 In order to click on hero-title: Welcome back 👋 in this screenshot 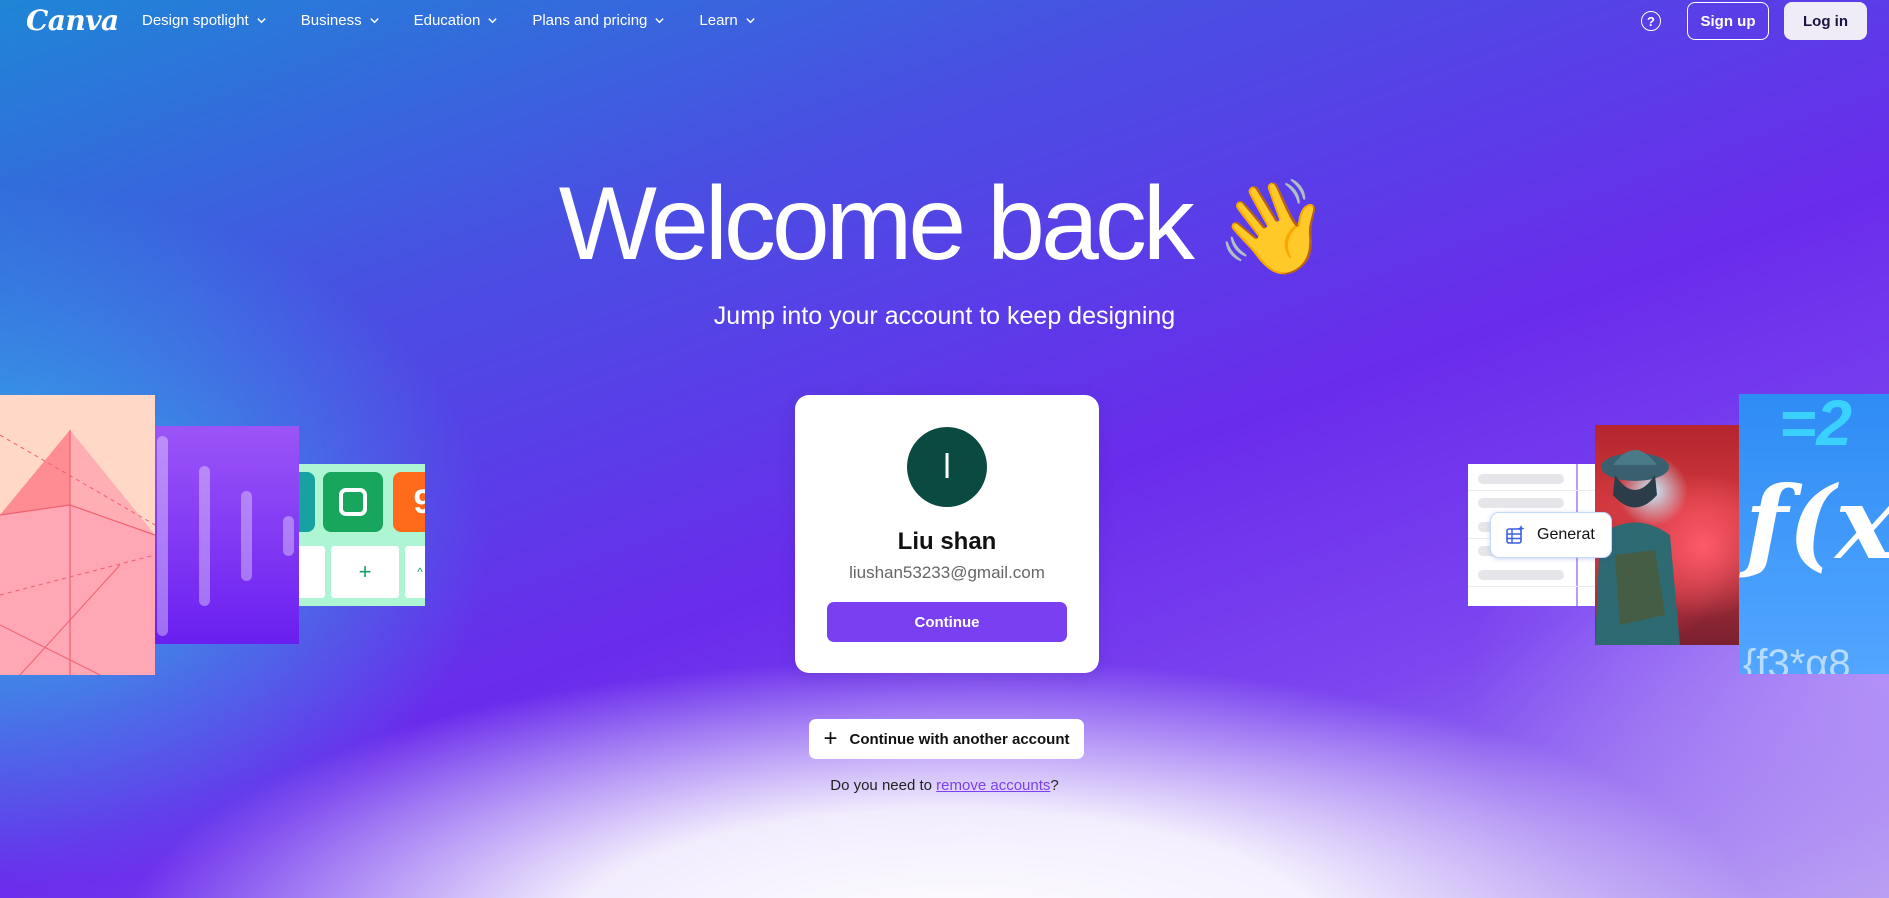, I will do `click(944, 224)`.